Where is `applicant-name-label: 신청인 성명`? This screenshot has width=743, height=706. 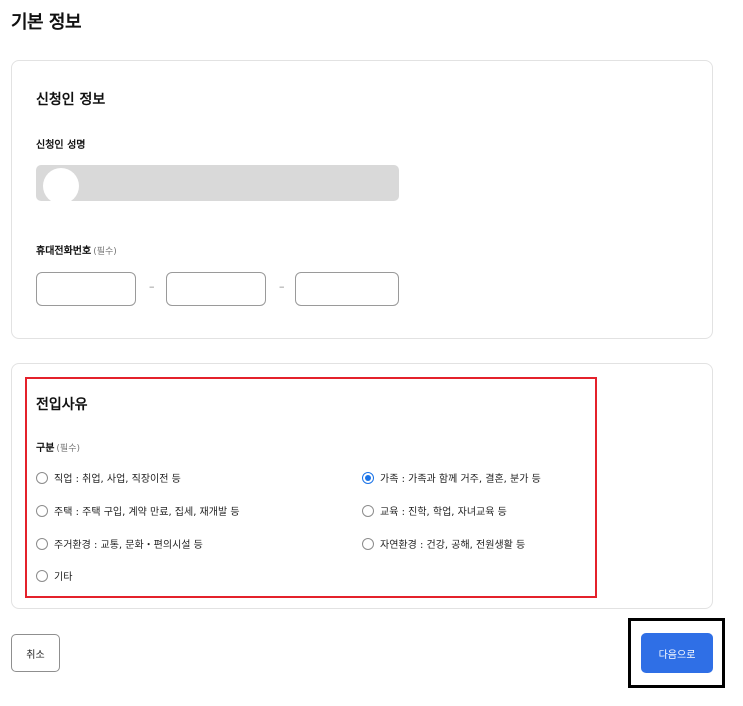
applicant-name-label: 신청인 성명 is located at coordinates (61, 145).